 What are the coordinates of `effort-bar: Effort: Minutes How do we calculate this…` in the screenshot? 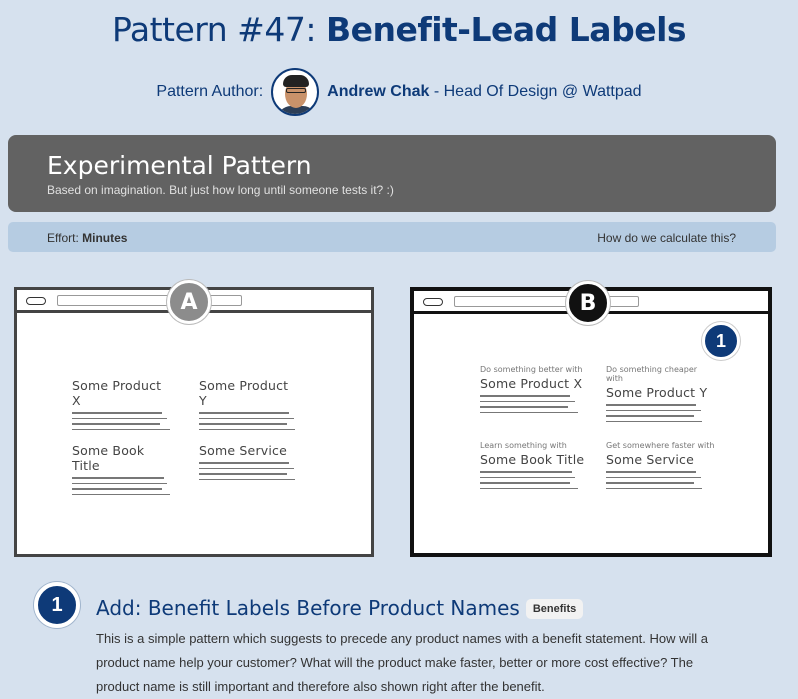 It's located at (392, 237).